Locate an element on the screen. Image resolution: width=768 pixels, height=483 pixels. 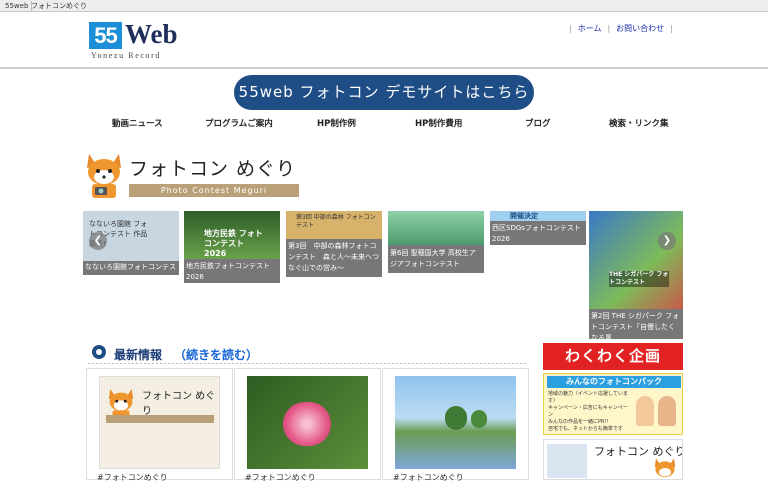
top-links: | ホーム | お問い合わせ | is located at coordinates (621, 28).